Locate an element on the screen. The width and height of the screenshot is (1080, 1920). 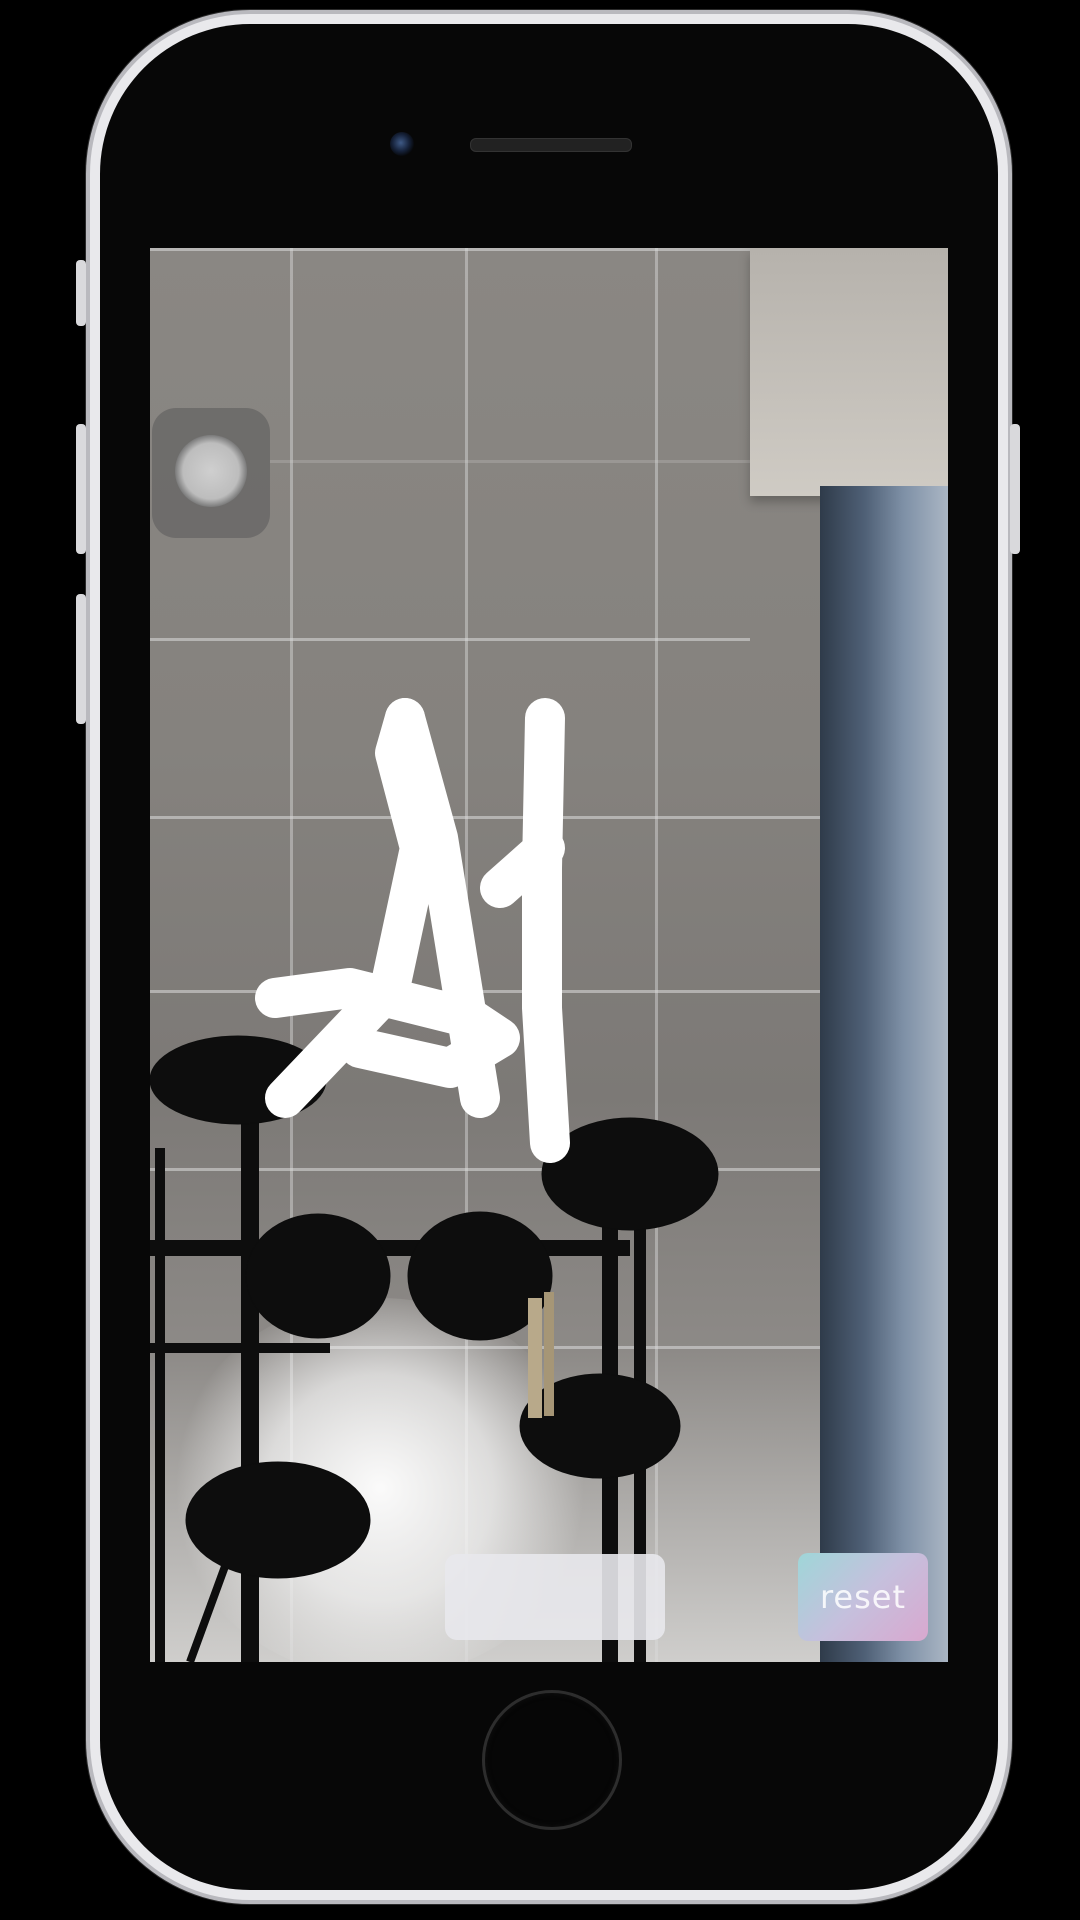
home-button is located at coordinates (552, 1760).